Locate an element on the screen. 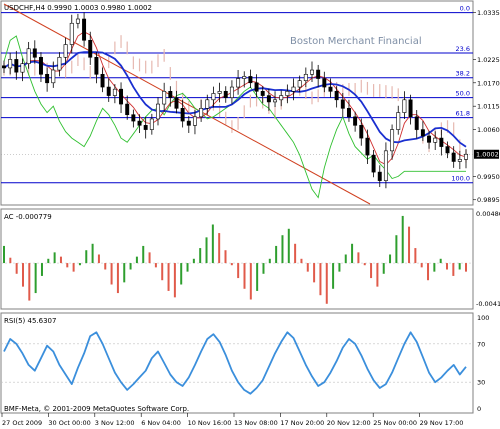  x-tick-label: 3 Nov 12:00 is located at coordinates (115, 423).